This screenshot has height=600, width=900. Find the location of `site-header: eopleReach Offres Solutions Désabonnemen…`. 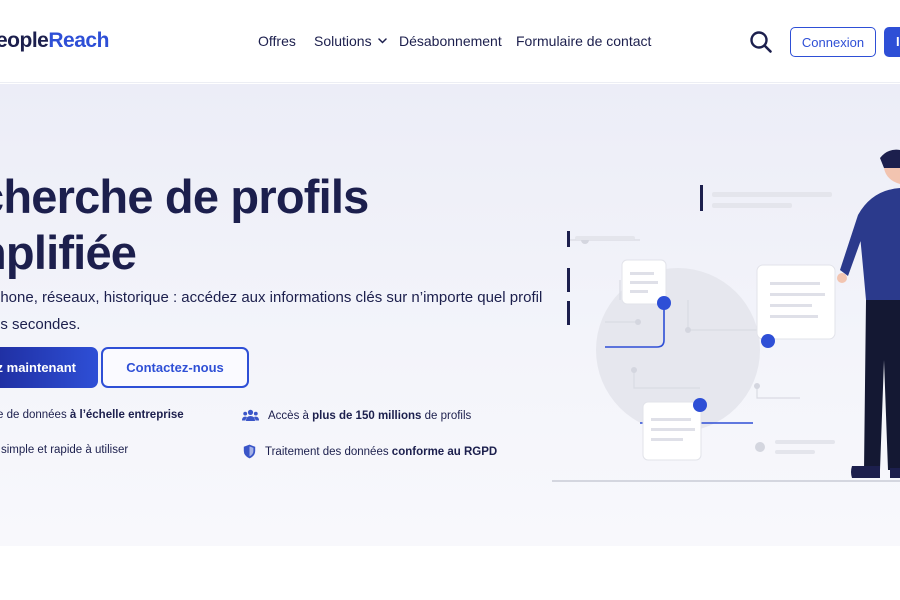

site-header: eopleReach Offres Solutions Désabonnemen… is located at coordinates (450, 41).